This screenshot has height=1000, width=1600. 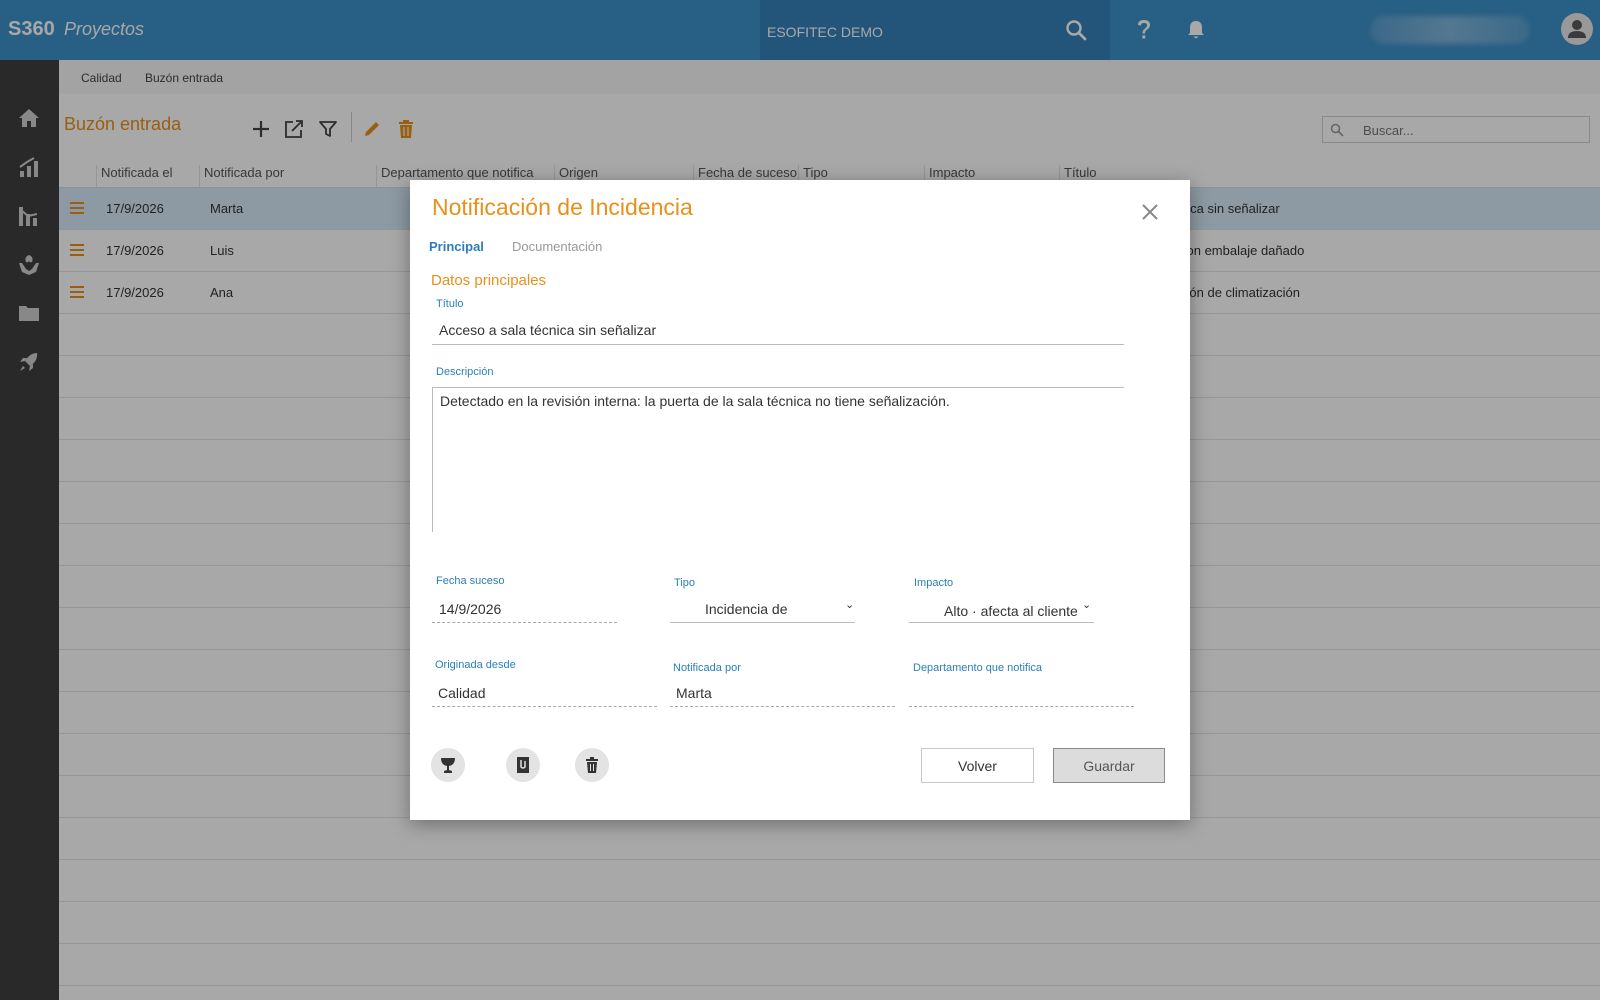 What do you see at coordinates (524, 622) in the screenshot?
I see `fecha-underline` at bounding box center [524, 622].